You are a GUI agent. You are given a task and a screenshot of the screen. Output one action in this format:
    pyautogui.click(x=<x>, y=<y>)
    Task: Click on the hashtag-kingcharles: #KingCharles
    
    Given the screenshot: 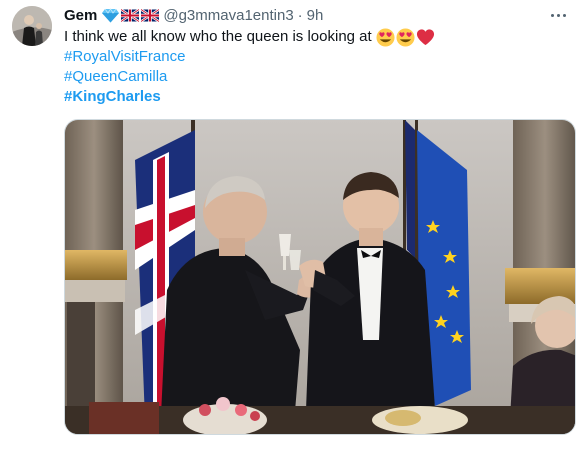 What is the action you would take?
    pyautogui.click(x=112, y=96)
    